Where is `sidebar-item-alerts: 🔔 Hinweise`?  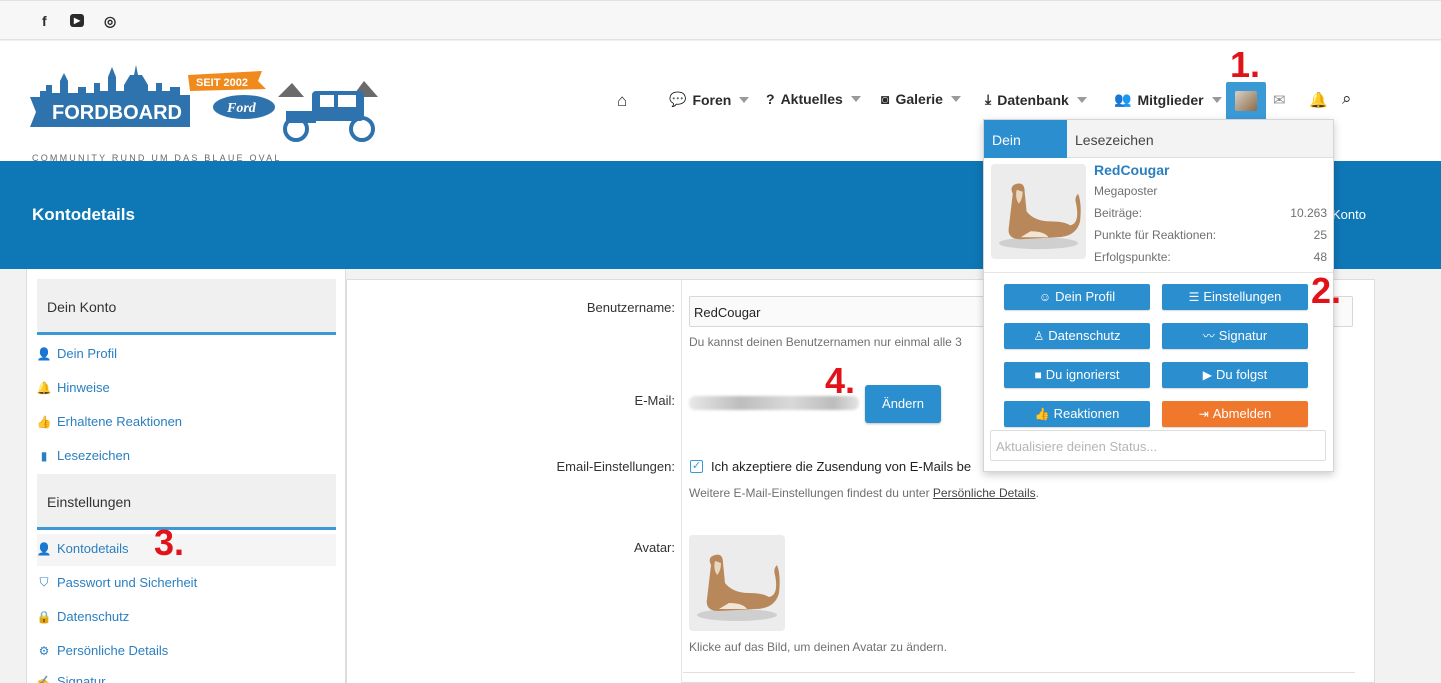
sidebar-item-alerts: 🔔 Hinweise is located at coordinates (72, 387).